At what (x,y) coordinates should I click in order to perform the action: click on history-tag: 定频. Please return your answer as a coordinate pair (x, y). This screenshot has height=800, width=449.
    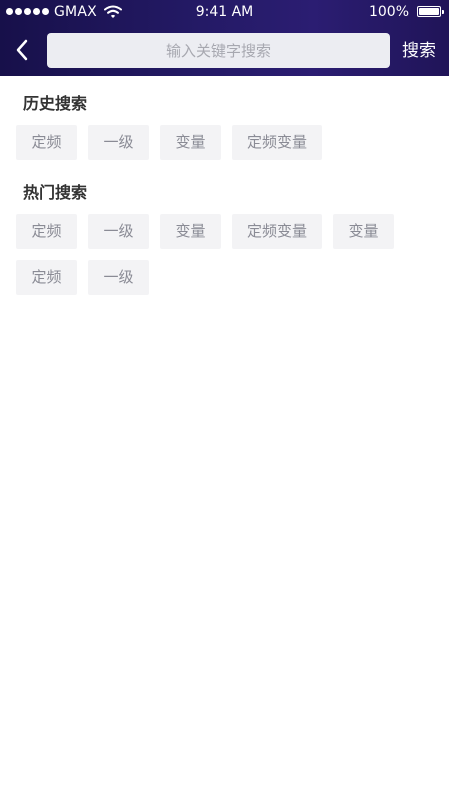
    Looking at the image, I should click on (46, 142).